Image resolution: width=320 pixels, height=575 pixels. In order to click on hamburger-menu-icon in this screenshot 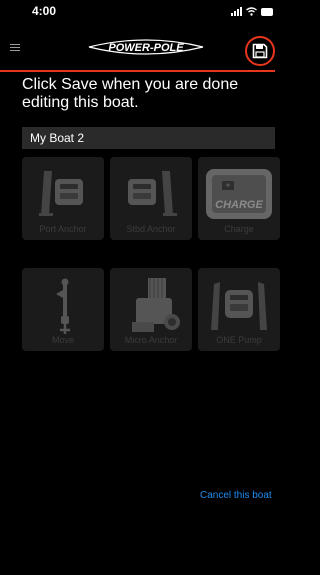, I will do `click(15, 47)`.